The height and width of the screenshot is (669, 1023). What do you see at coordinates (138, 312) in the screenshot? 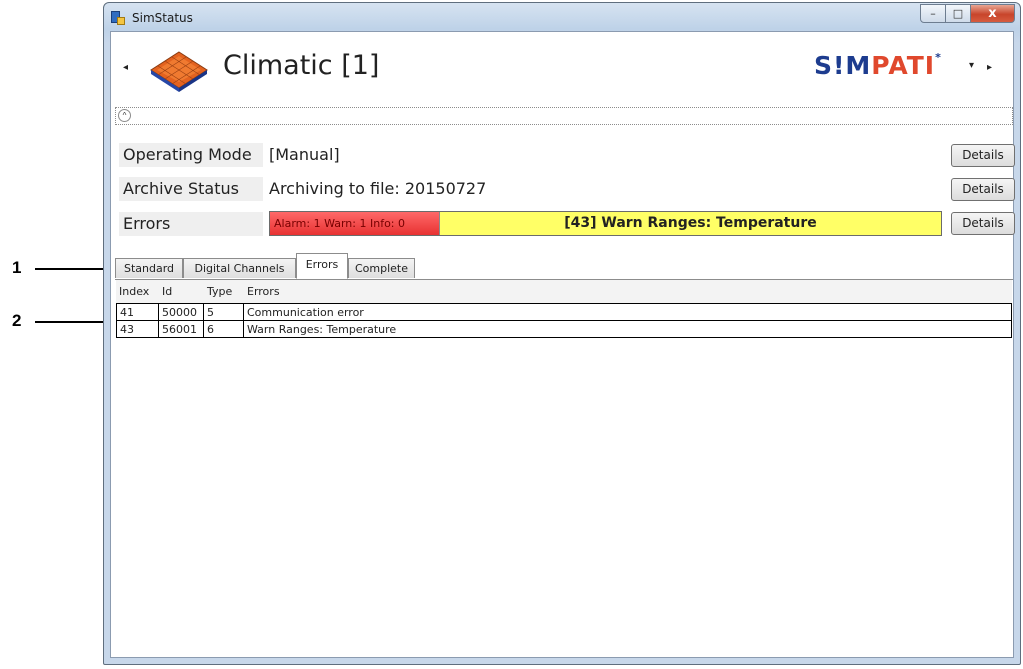
I see `cell-index: 41` at bounding box center [138, 312].